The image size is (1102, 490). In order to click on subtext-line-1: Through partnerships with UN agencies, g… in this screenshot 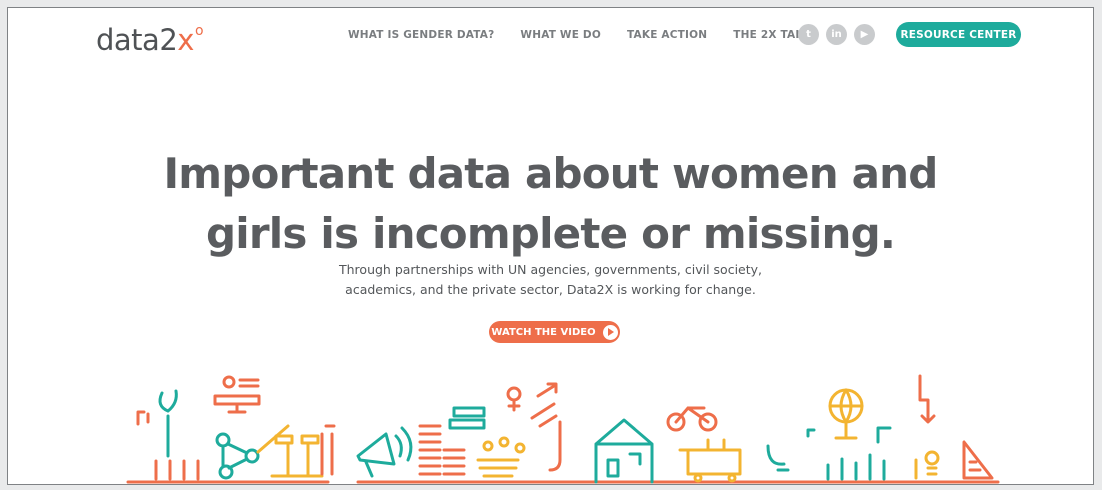, I will do `click(550, 269)`.